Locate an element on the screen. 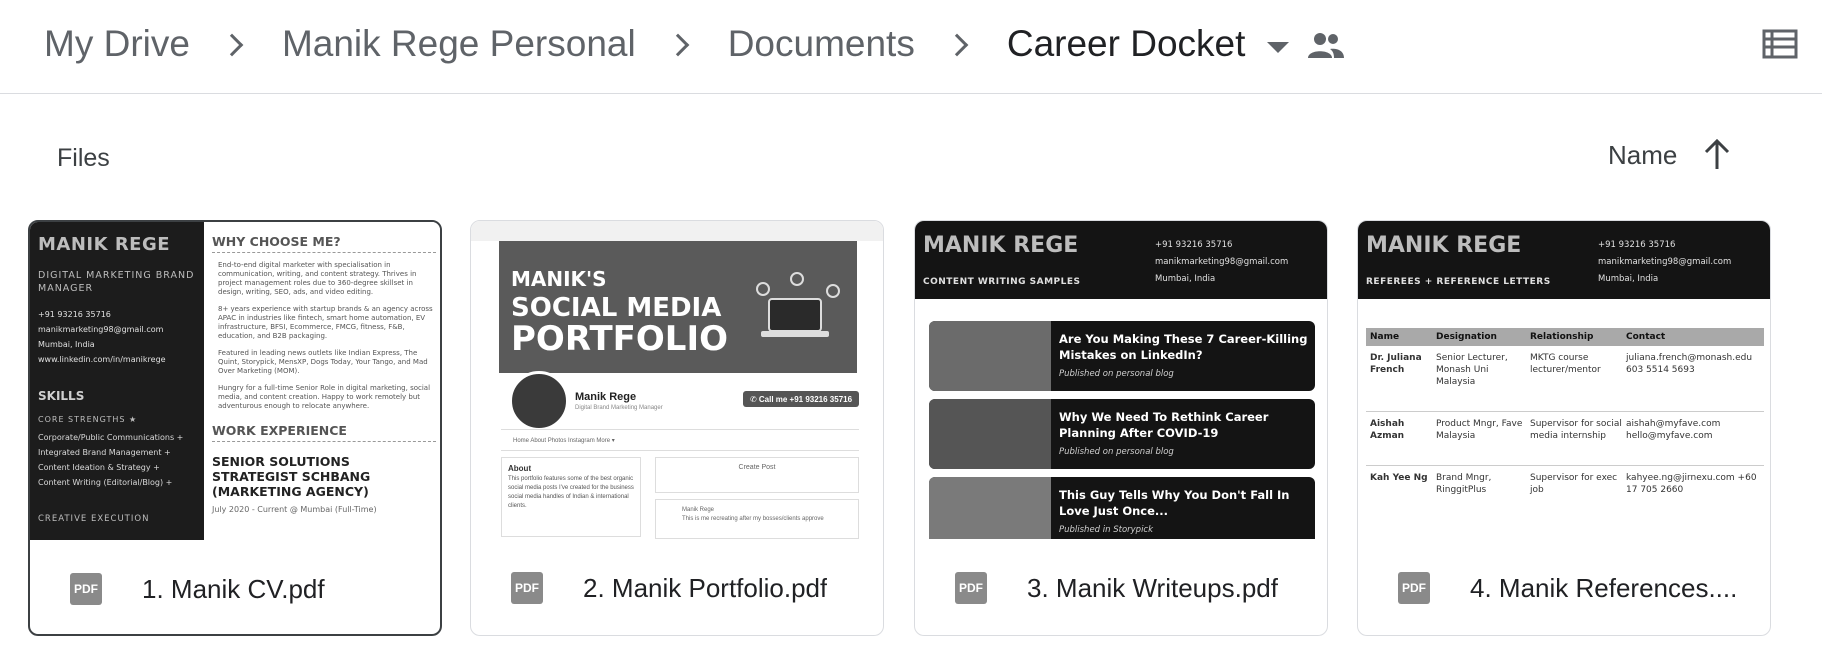  laptop-illustration-icon is located at coordinates (798, 304).